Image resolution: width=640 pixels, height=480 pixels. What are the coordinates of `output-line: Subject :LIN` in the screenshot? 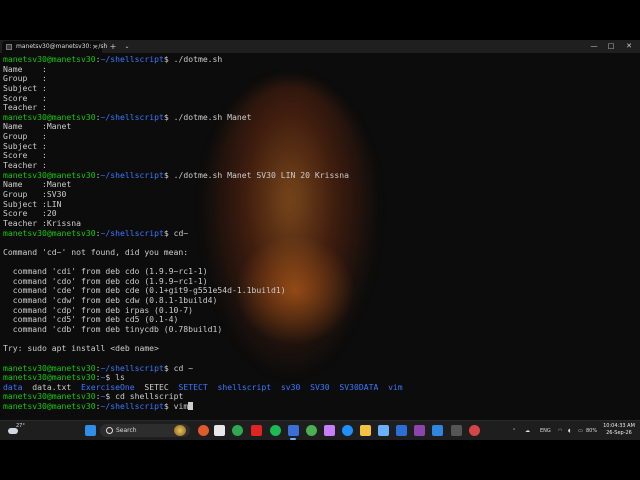 It's located at (32, 203).